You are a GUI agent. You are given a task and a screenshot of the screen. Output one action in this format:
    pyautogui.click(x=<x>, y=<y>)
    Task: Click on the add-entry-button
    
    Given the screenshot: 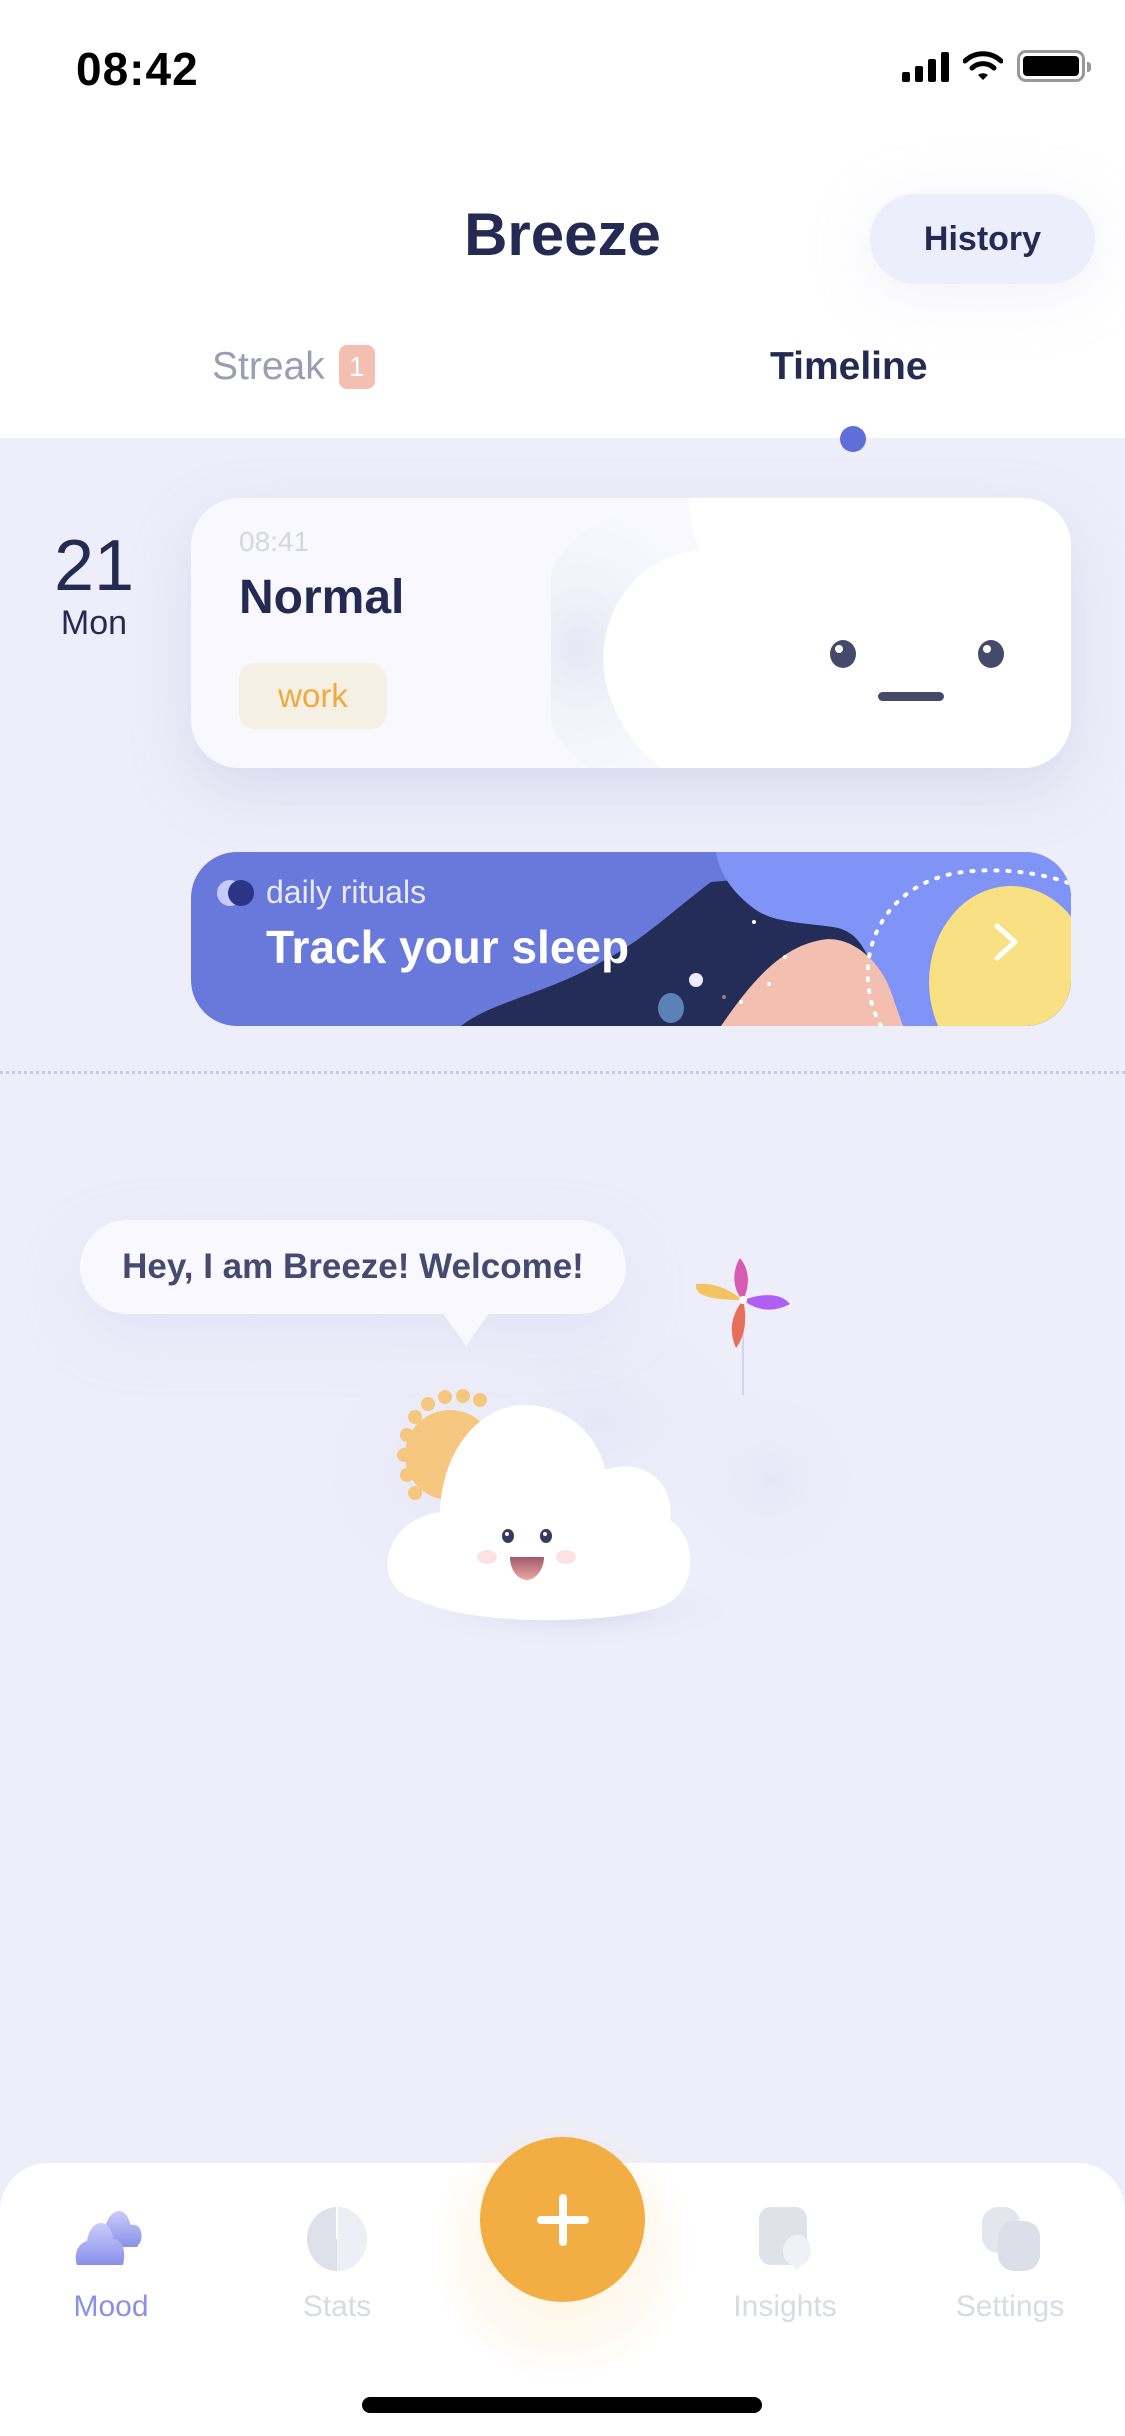 What is the action you would take?
    pyautogui.click(x=562, y=2219)
    